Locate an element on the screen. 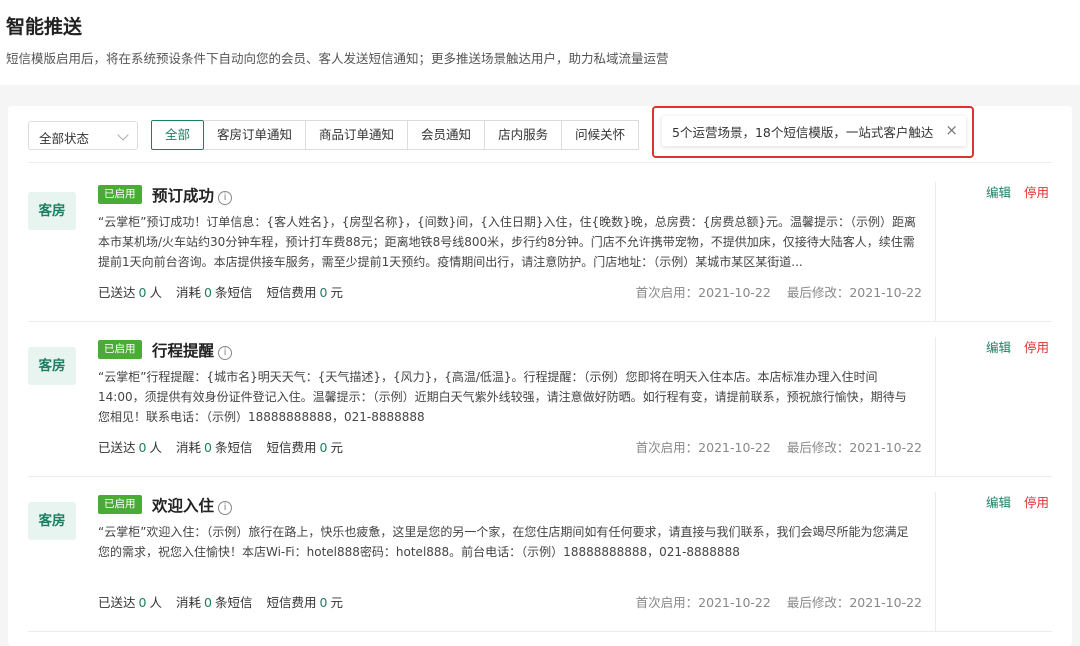 The width and height of the screenshot is (1080, 646). tip-highlight: 5个运营场景，18个短信模版，一站式客户触达 × is located at coordinates (813, 132).